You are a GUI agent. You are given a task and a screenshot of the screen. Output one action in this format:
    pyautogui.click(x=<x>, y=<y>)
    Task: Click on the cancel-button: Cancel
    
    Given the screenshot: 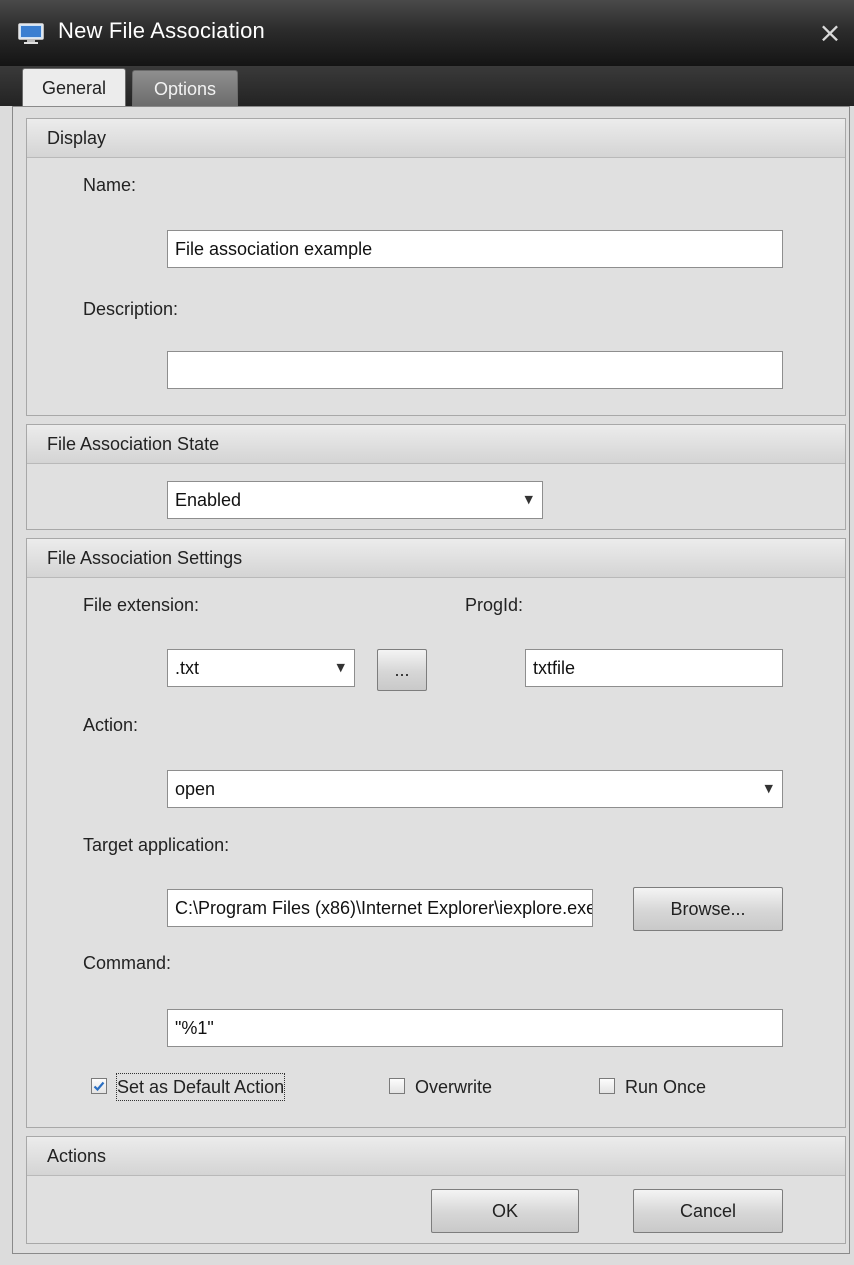 What is the action you would take?
    pyautogui.click(x=708, y=1211)
    